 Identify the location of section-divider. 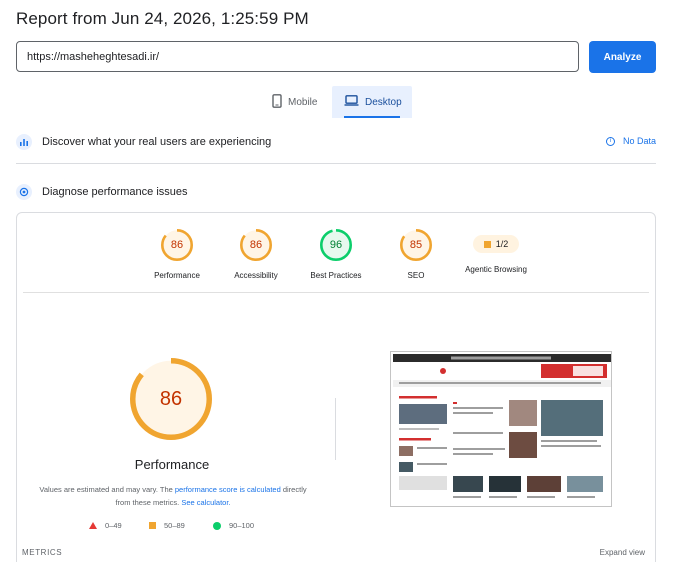
(336, 163).